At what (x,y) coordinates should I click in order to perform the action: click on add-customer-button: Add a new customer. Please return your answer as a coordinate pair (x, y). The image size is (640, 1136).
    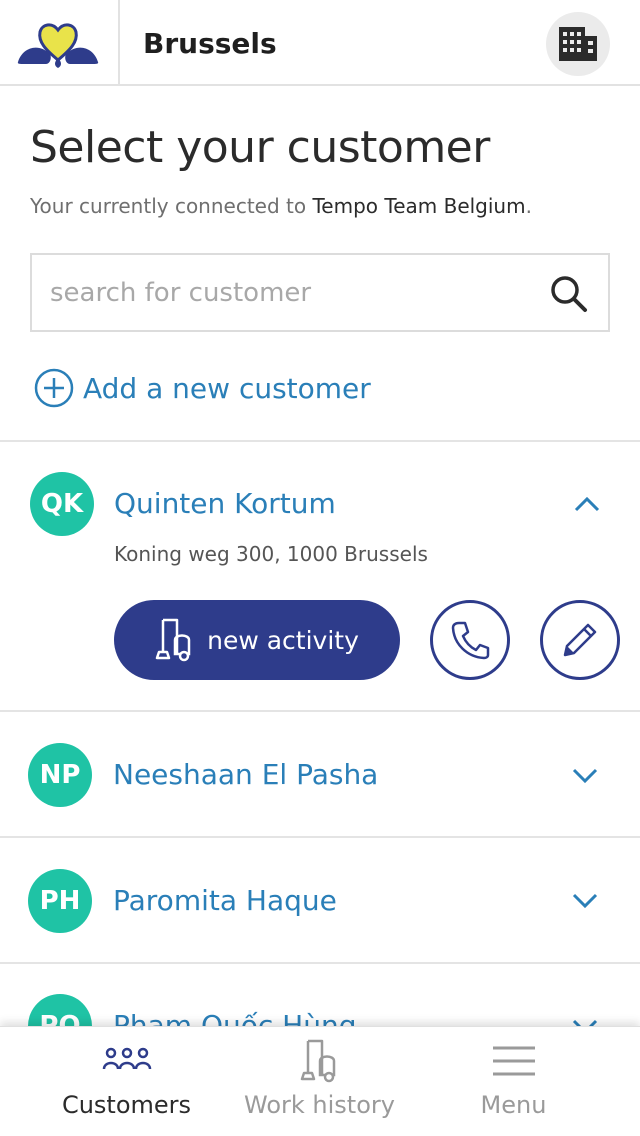
    Looking at the image, I should click on (202, 388).